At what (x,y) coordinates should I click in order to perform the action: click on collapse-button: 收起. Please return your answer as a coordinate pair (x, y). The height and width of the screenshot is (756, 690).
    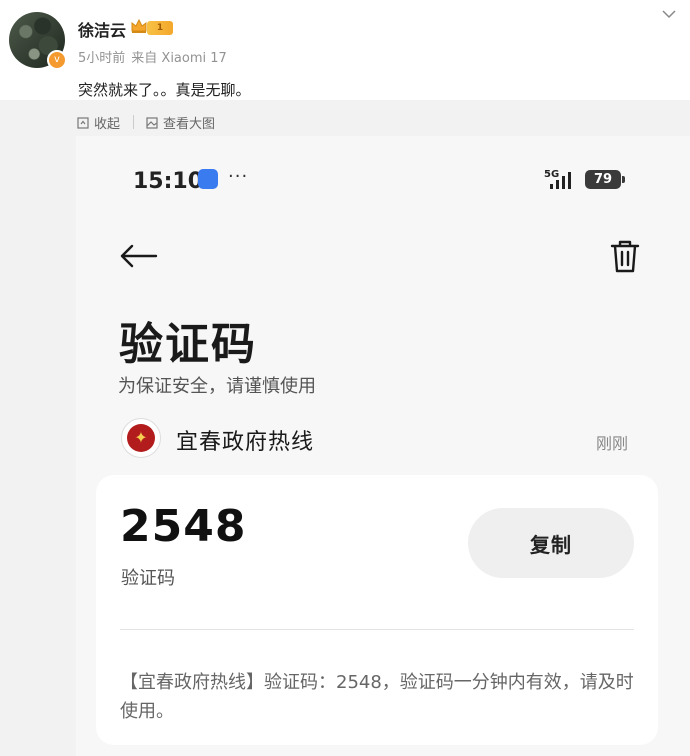
    Looking at the image, I should click on (98, 122).